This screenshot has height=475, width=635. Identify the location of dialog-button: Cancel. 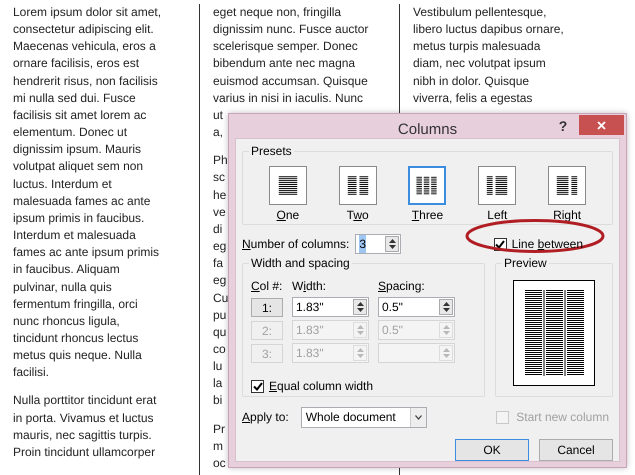
(576, 450).